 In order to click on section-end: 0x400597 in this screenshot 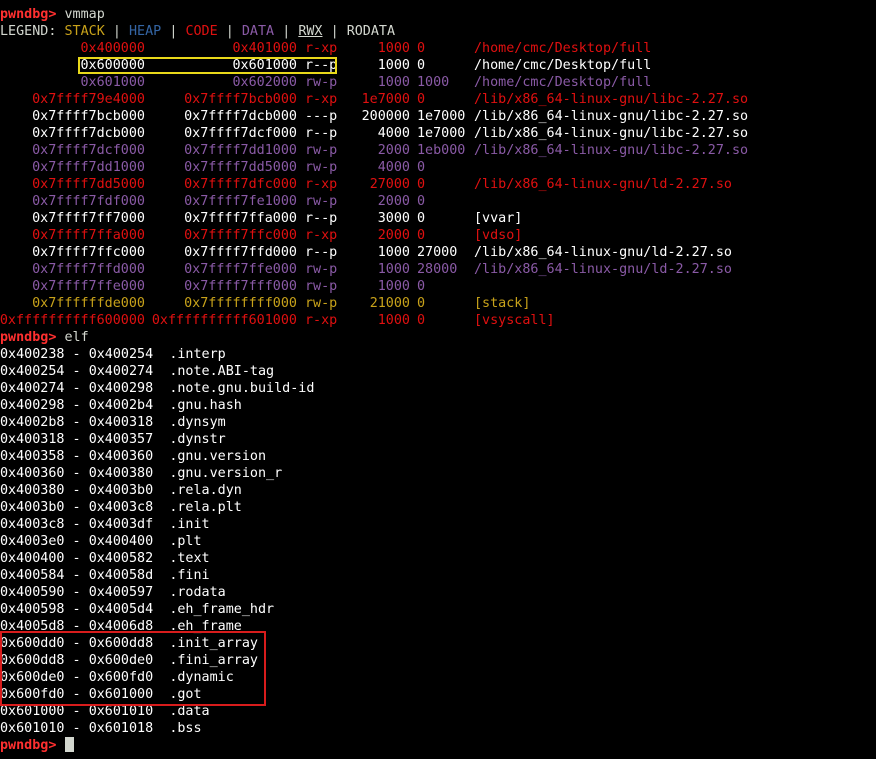, I will do `click(121, 592)`.